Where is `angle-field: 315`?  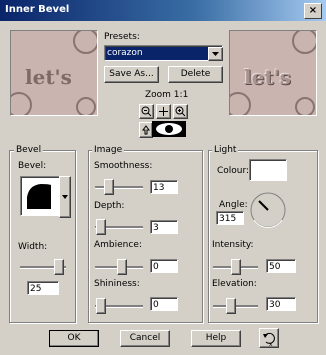
angle-field: 315 is located at coordinates (230, 218).